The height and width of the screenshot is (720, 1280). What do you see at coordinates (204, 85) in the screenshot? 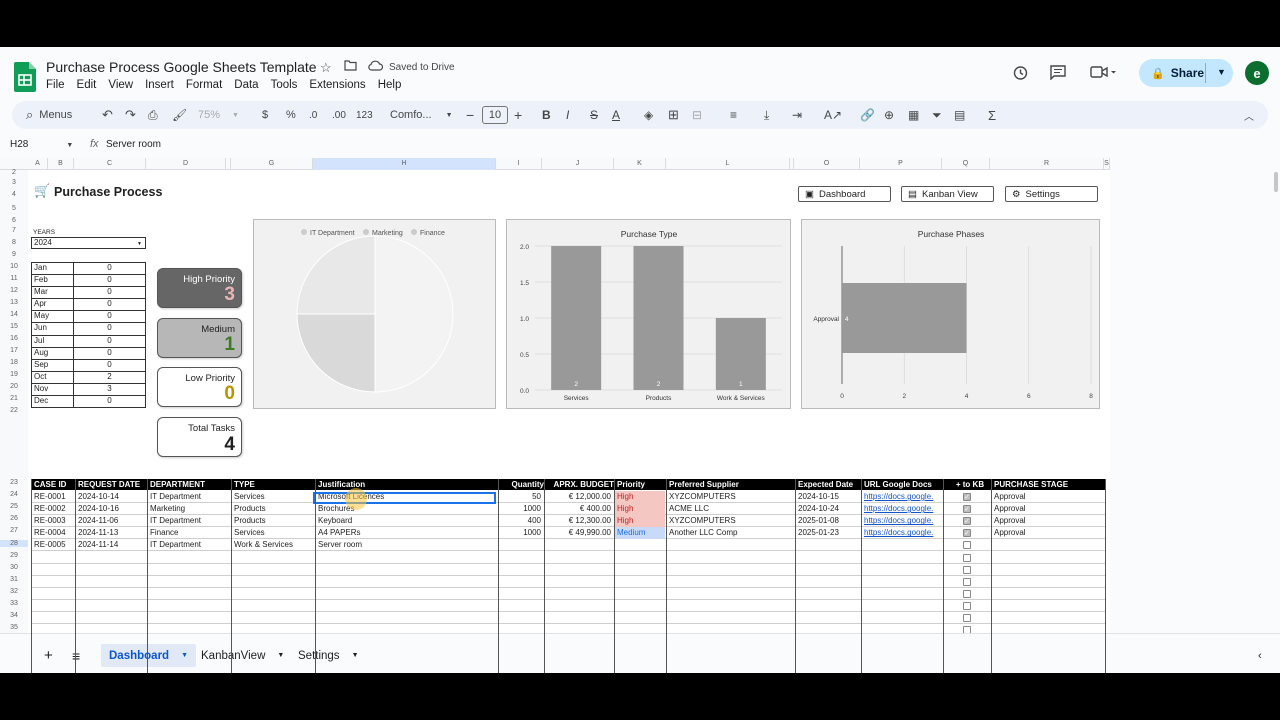
I see `menu-format: Format` at bounding box center [204, 85].